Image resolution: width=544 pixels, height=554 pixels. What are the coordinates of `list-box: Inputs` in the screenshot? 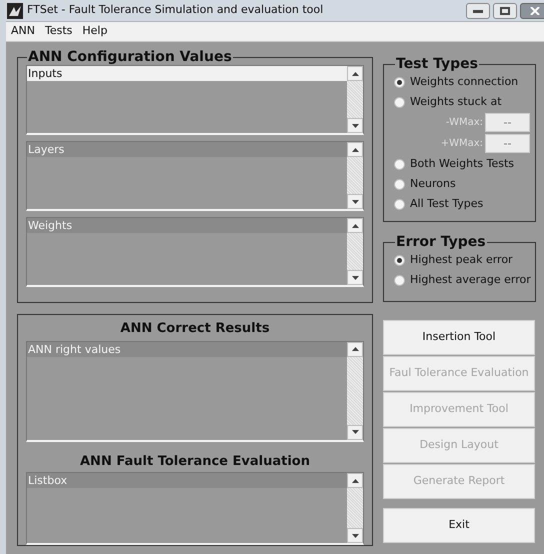 It's located at (195, 100).